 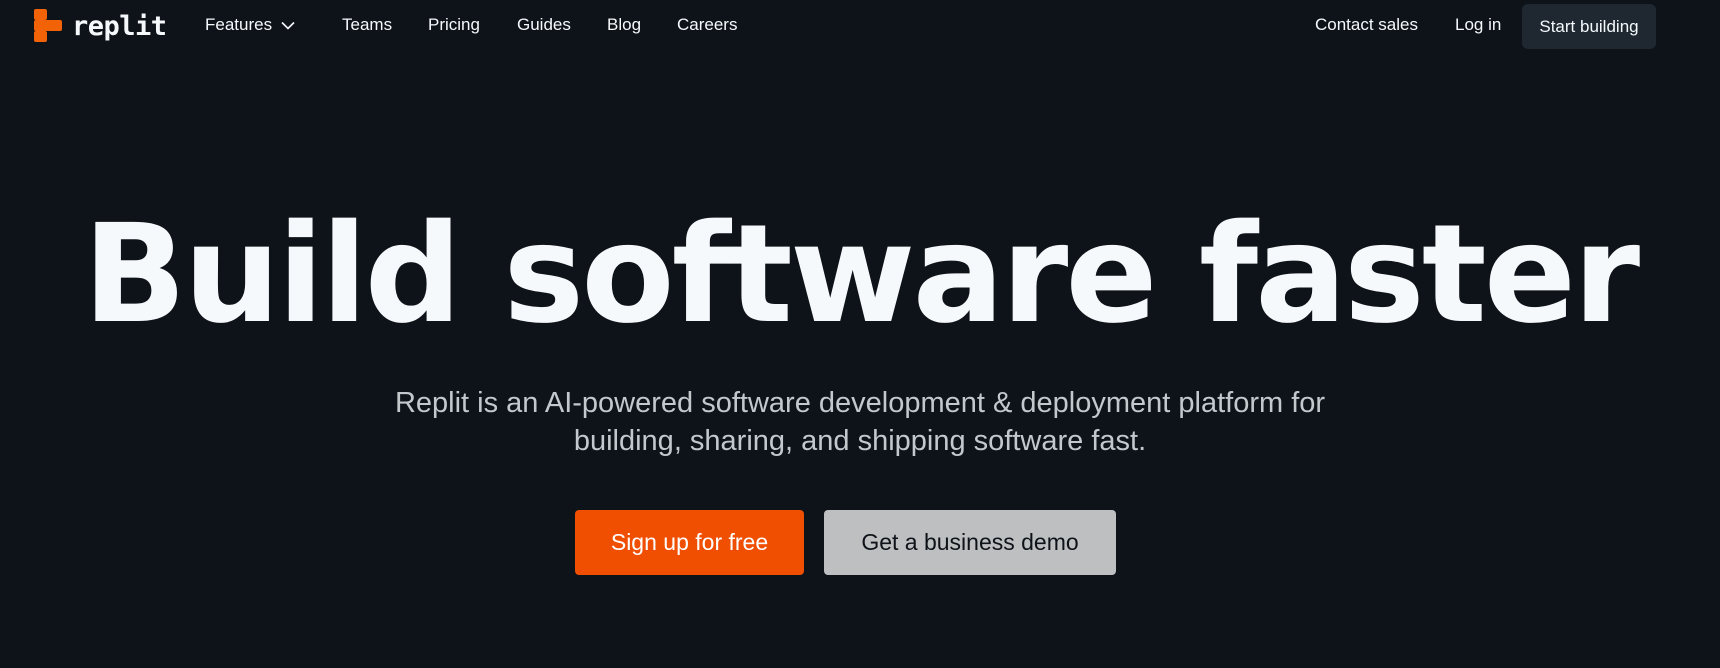 I want to click on nav-guides: Guides, so click(x=544, y=25).